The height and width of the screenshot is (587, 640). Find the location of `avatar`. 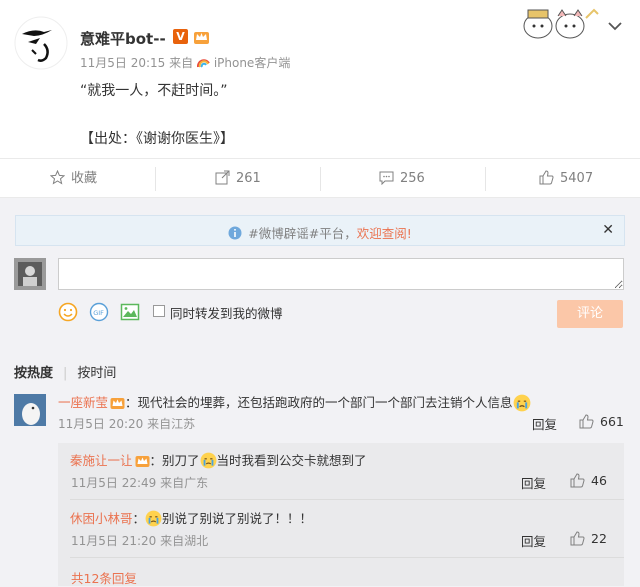

avatar is located at coordinates (41, 43).